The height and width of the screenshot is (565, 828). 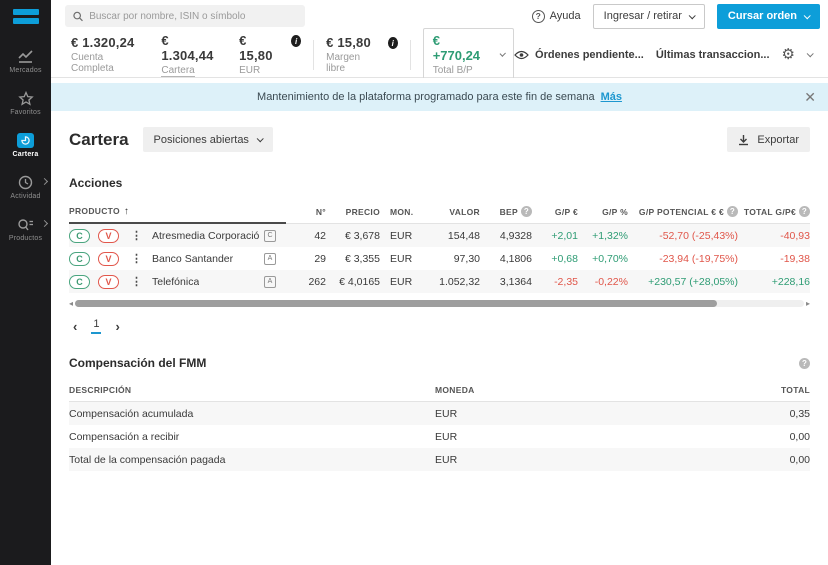 I want to click on portfolio-total-link: Cartera, so click(x=178, y=71).